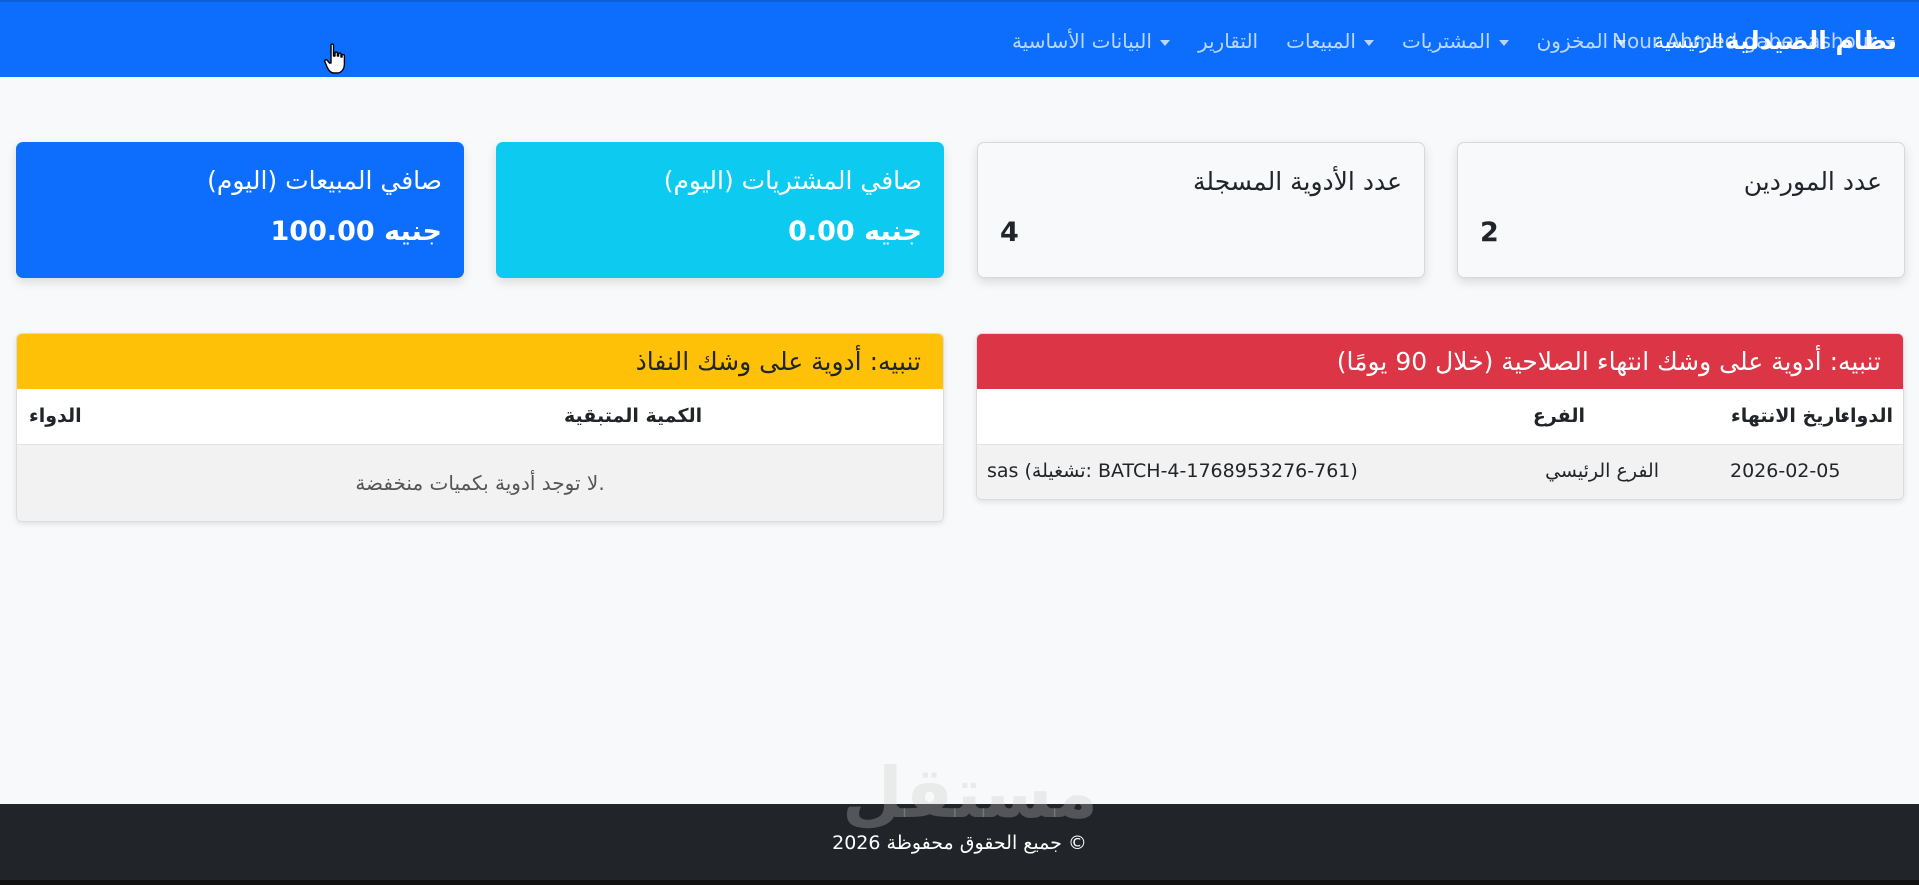 The image size is (1919, 885). Describe the element at coordinates (1489, 232) in the screenshot. I see `stat-value: 2` at that location.